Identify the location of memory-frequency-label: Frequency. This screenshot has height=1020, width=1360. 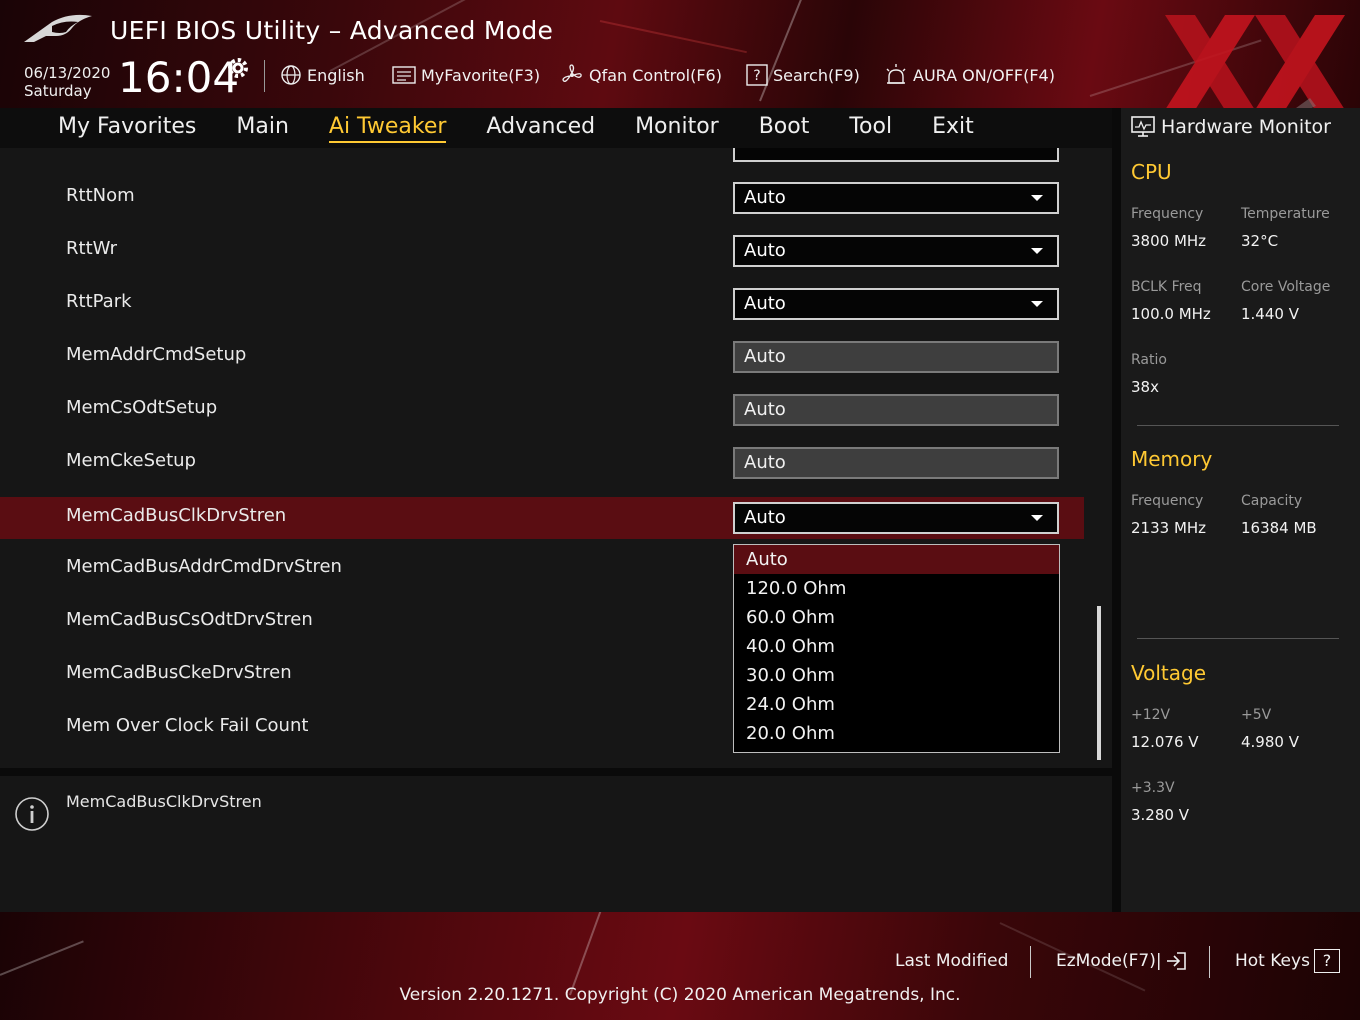
(1167, 501).